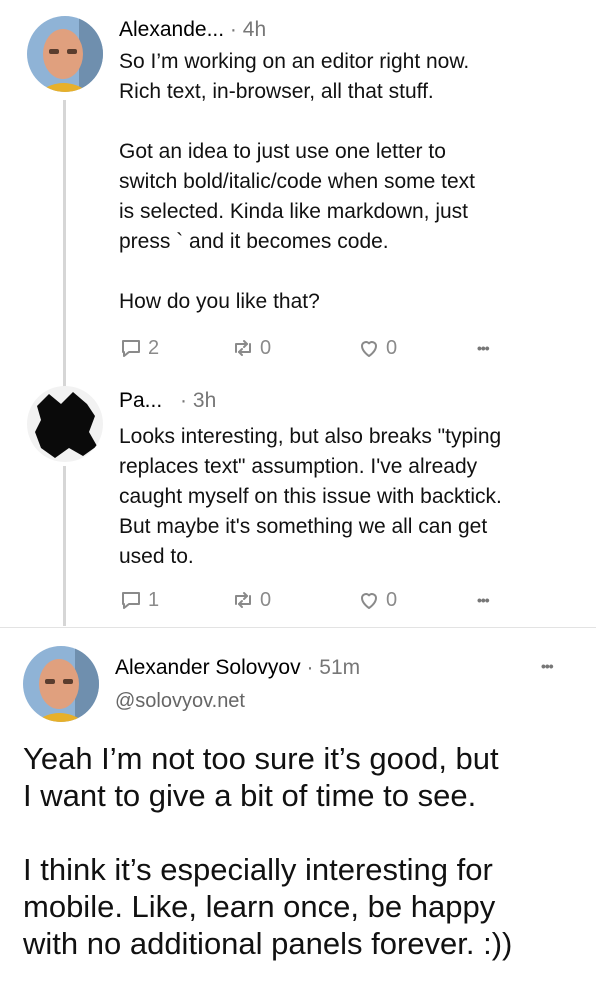 This screenshot has width=596, height=1000. What do you see at coordinates (204, 400) in the screenshot?
I see `timestamp: 3h` at bounding box center [204, 400].